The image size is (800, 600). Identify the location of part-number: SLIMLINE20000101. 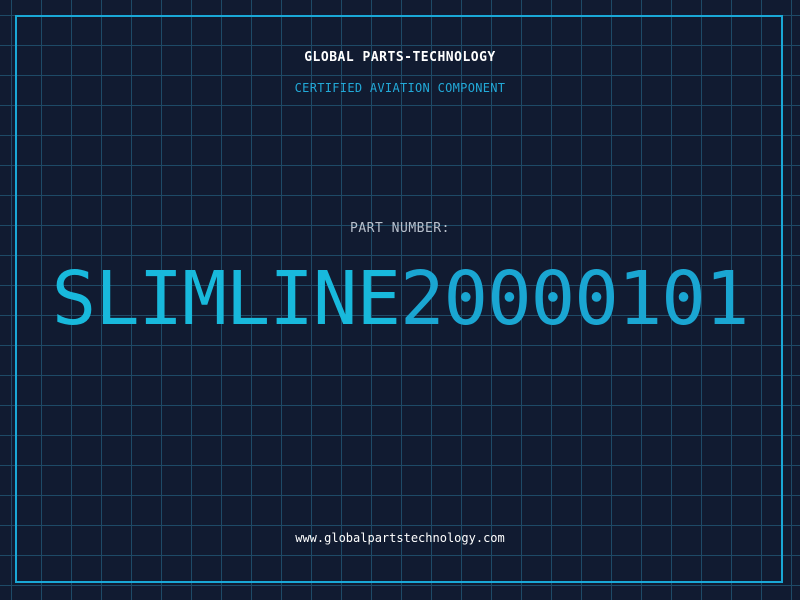
(400, 299).